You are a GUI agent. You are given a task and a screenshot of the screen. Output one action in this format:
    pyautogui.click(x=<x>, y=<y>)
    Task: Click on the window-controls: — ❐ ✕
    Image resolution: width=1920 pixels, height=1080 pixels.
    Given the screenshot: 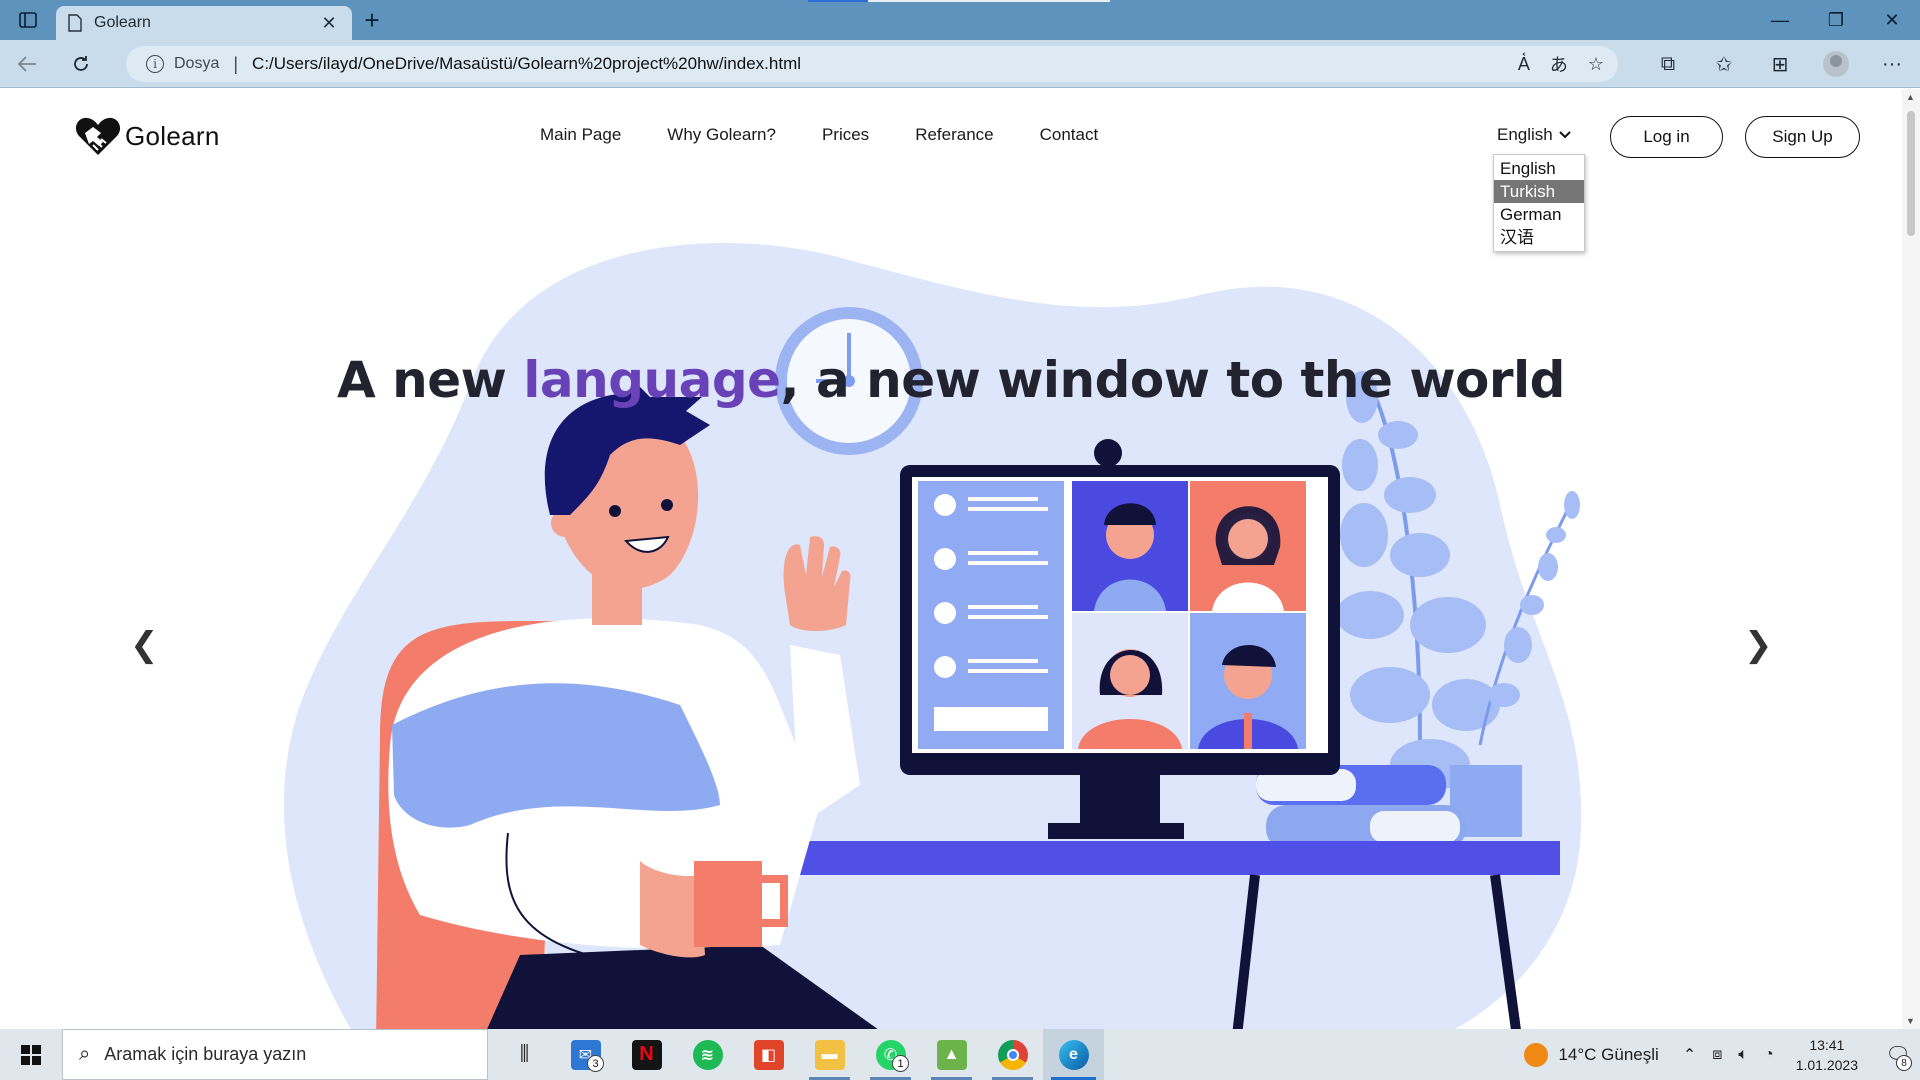 What is the action you would take?
    pyautogui.click(x=1836, y=20)
    